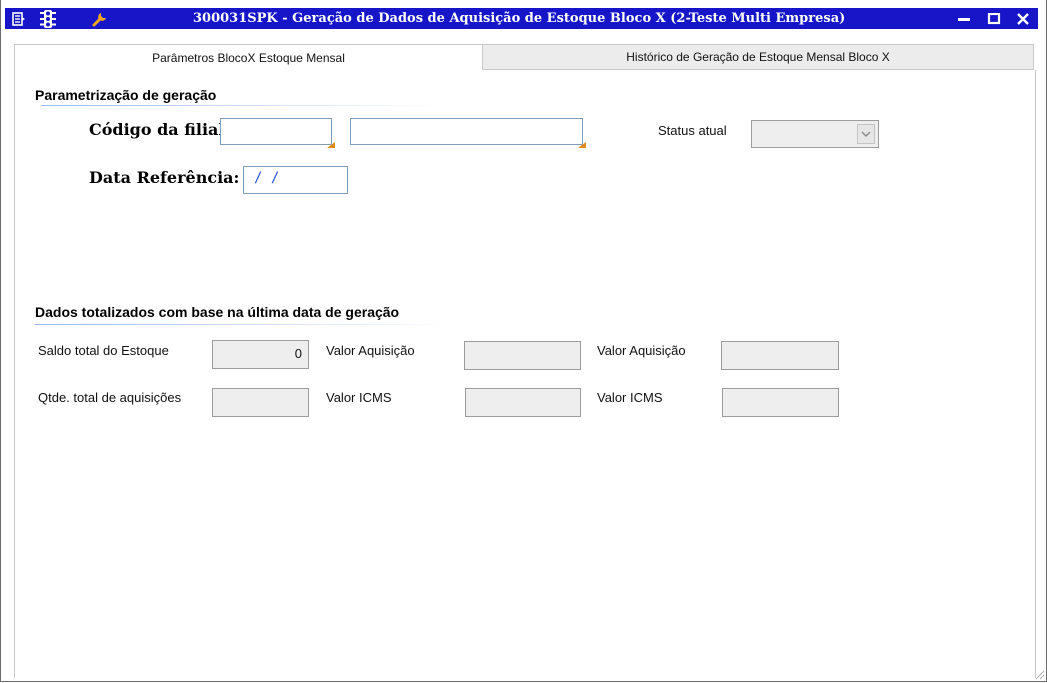 The image size is (1047, 683). Describe the element at coordinates (19, 18) in the screenshot. I see `menu-icon` at that location.